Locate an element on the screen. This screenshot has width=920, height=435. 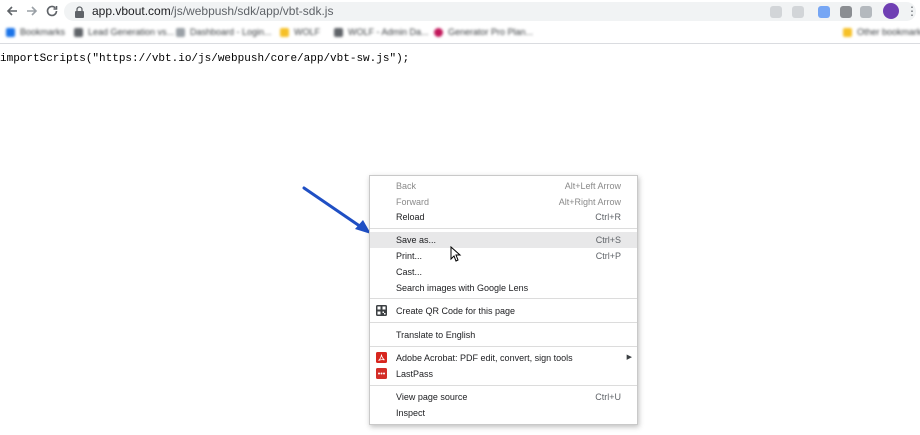
menu-item-save-as: Save as... Ctrl+S is located at coordinates (503, 240).